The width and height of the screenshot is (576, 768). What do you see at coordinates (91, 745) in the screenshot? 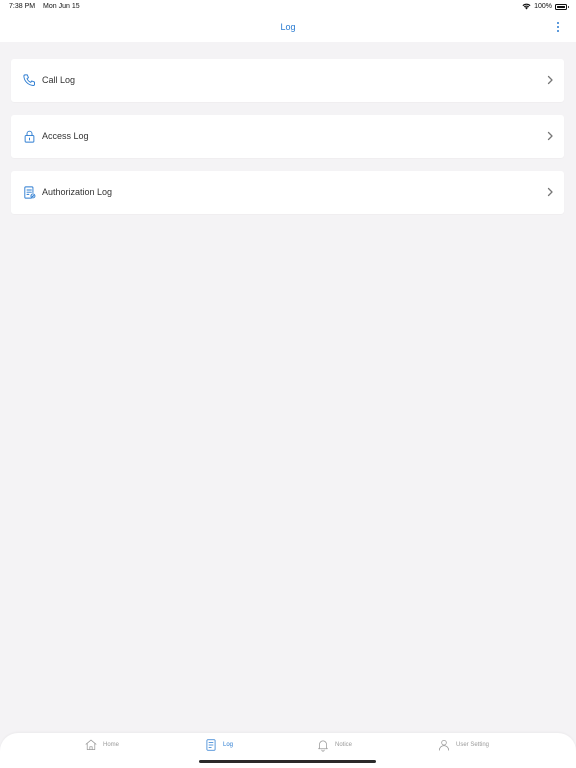
I see `home-icon` at bounding box center [91, 745].